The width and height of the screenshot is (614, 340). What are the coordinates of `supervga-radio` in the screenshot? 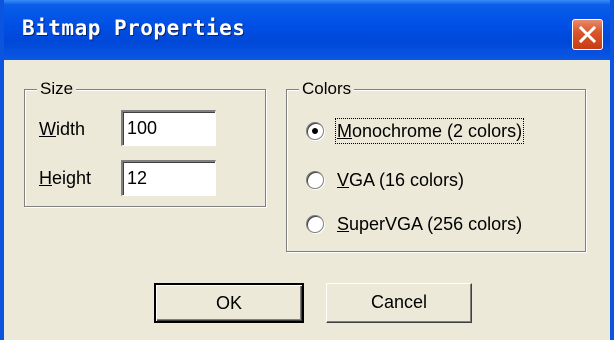 It's located at (315, 224).